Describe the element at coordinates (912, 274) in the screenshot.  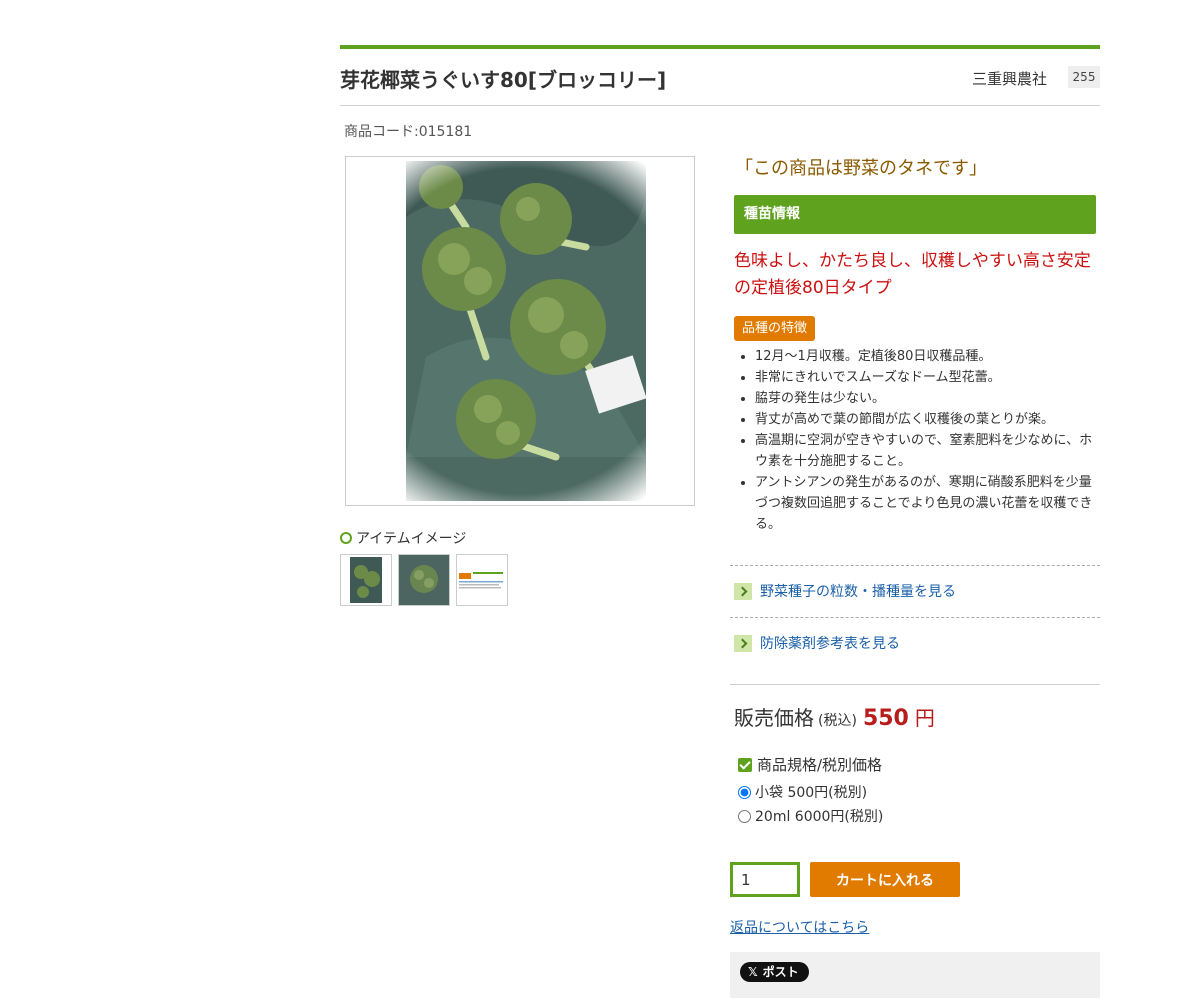
I see `catchphrase: 色味よし、かたち良し、収穫しやすい高さ安定の定植後80日タイプ` at that location.